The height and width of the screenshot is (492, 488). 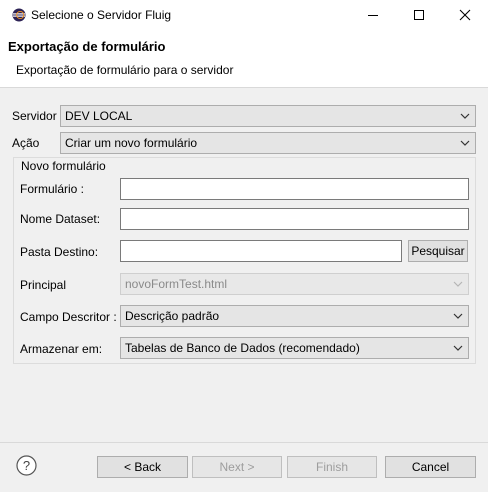 What do you see at coordinates (63, 166) in the screenshot?
I see `group-title: Novo formulário` at bounding box center [63, 166].